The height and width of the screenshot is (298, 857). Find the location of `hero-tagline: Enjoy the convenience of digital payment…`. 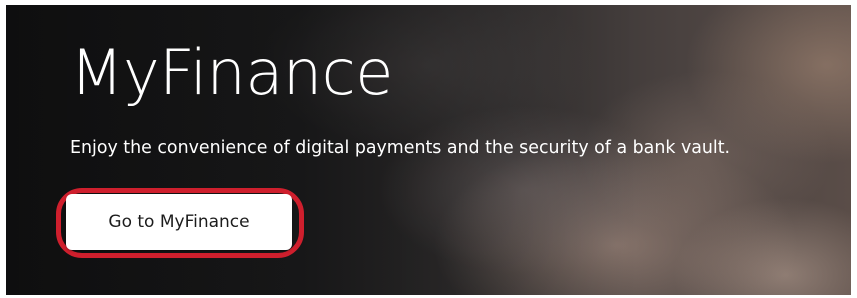

hero-tagline: Enjoy the convenience of digital payment… is located at coordinates (400, 148).